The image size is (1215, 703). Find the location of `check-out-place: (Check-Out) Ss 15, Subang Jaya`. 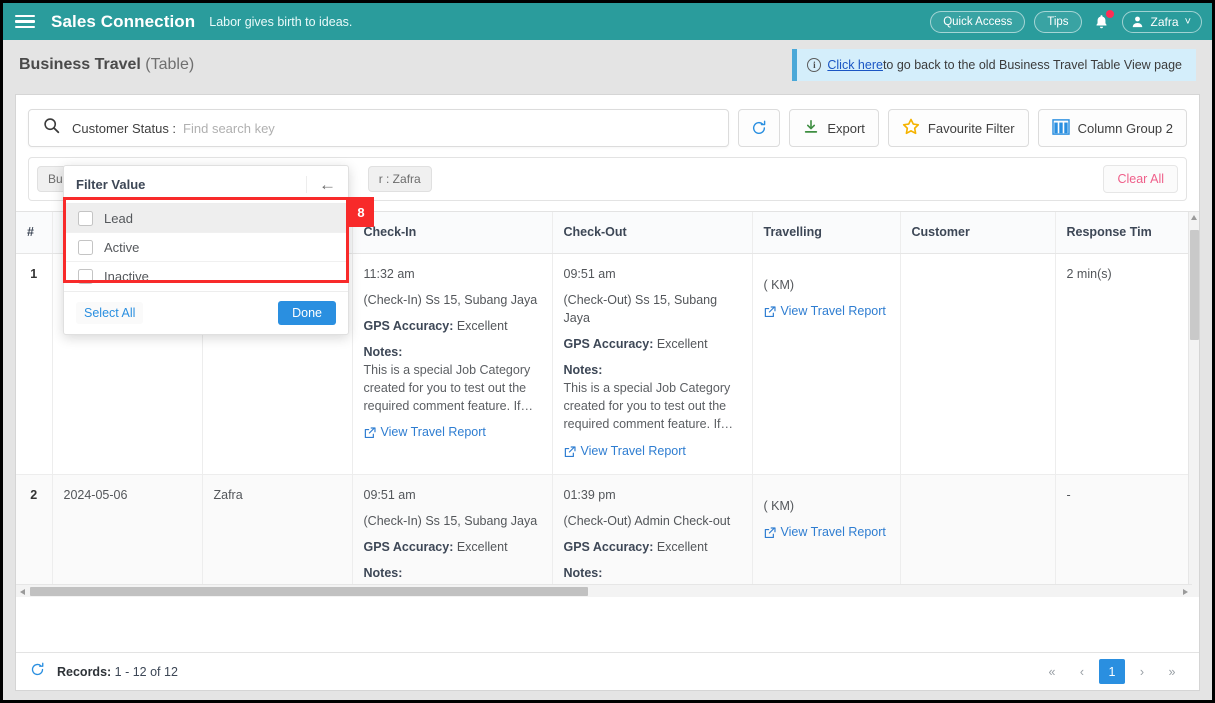

check-out-place: (Check-Out) Ss 15, Subang Jaya is located at coordinates (640, 308).